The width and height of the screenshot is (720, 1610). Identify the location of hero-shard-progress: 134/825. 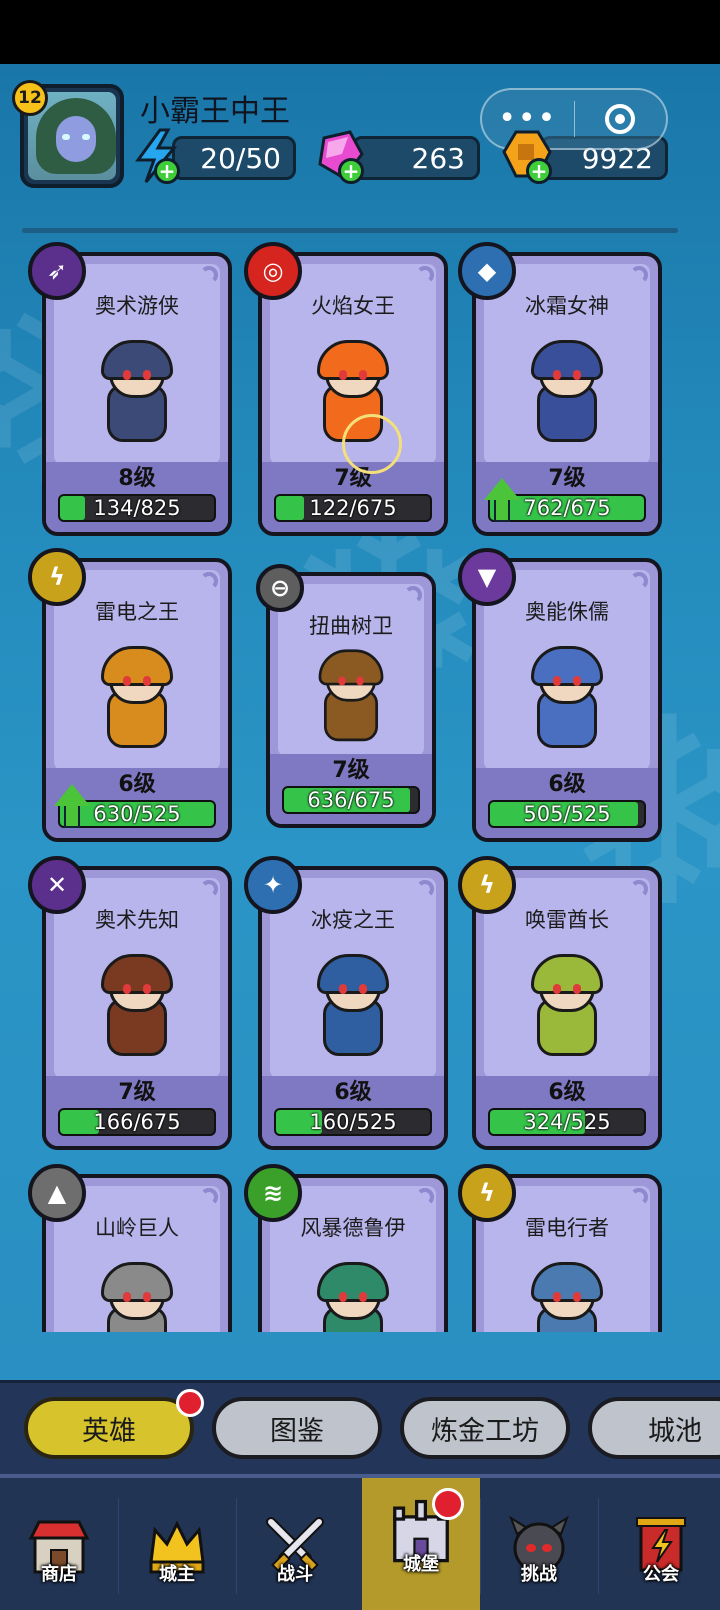
(137, 508).